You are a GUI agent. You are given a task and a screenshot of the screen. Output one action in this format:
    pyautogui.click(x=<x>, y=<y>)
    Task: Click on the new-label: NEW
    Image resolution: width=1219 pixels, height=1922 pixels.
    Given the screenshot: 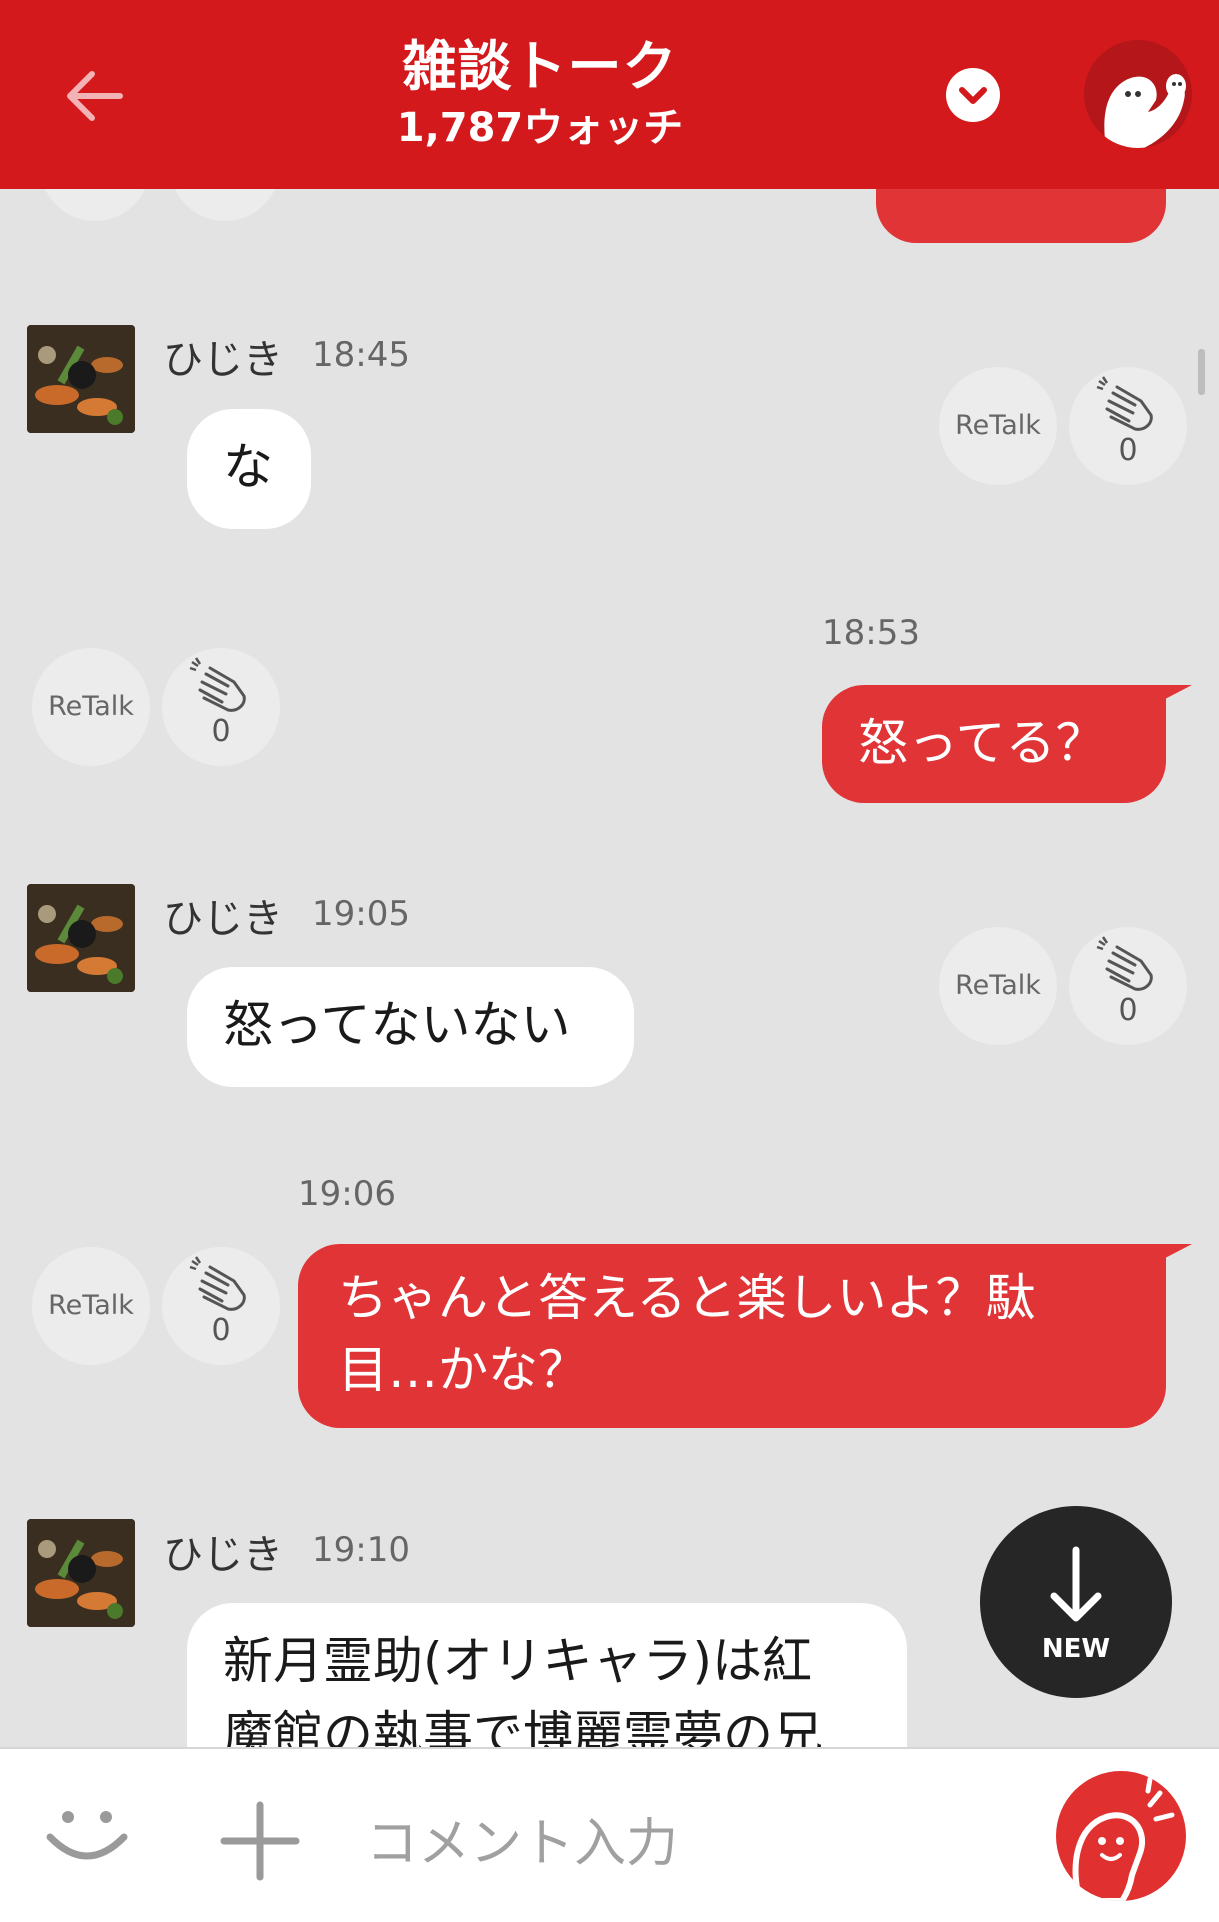 What is the action you would take?
    pyautogui.click(x=1076, y=1649)
    